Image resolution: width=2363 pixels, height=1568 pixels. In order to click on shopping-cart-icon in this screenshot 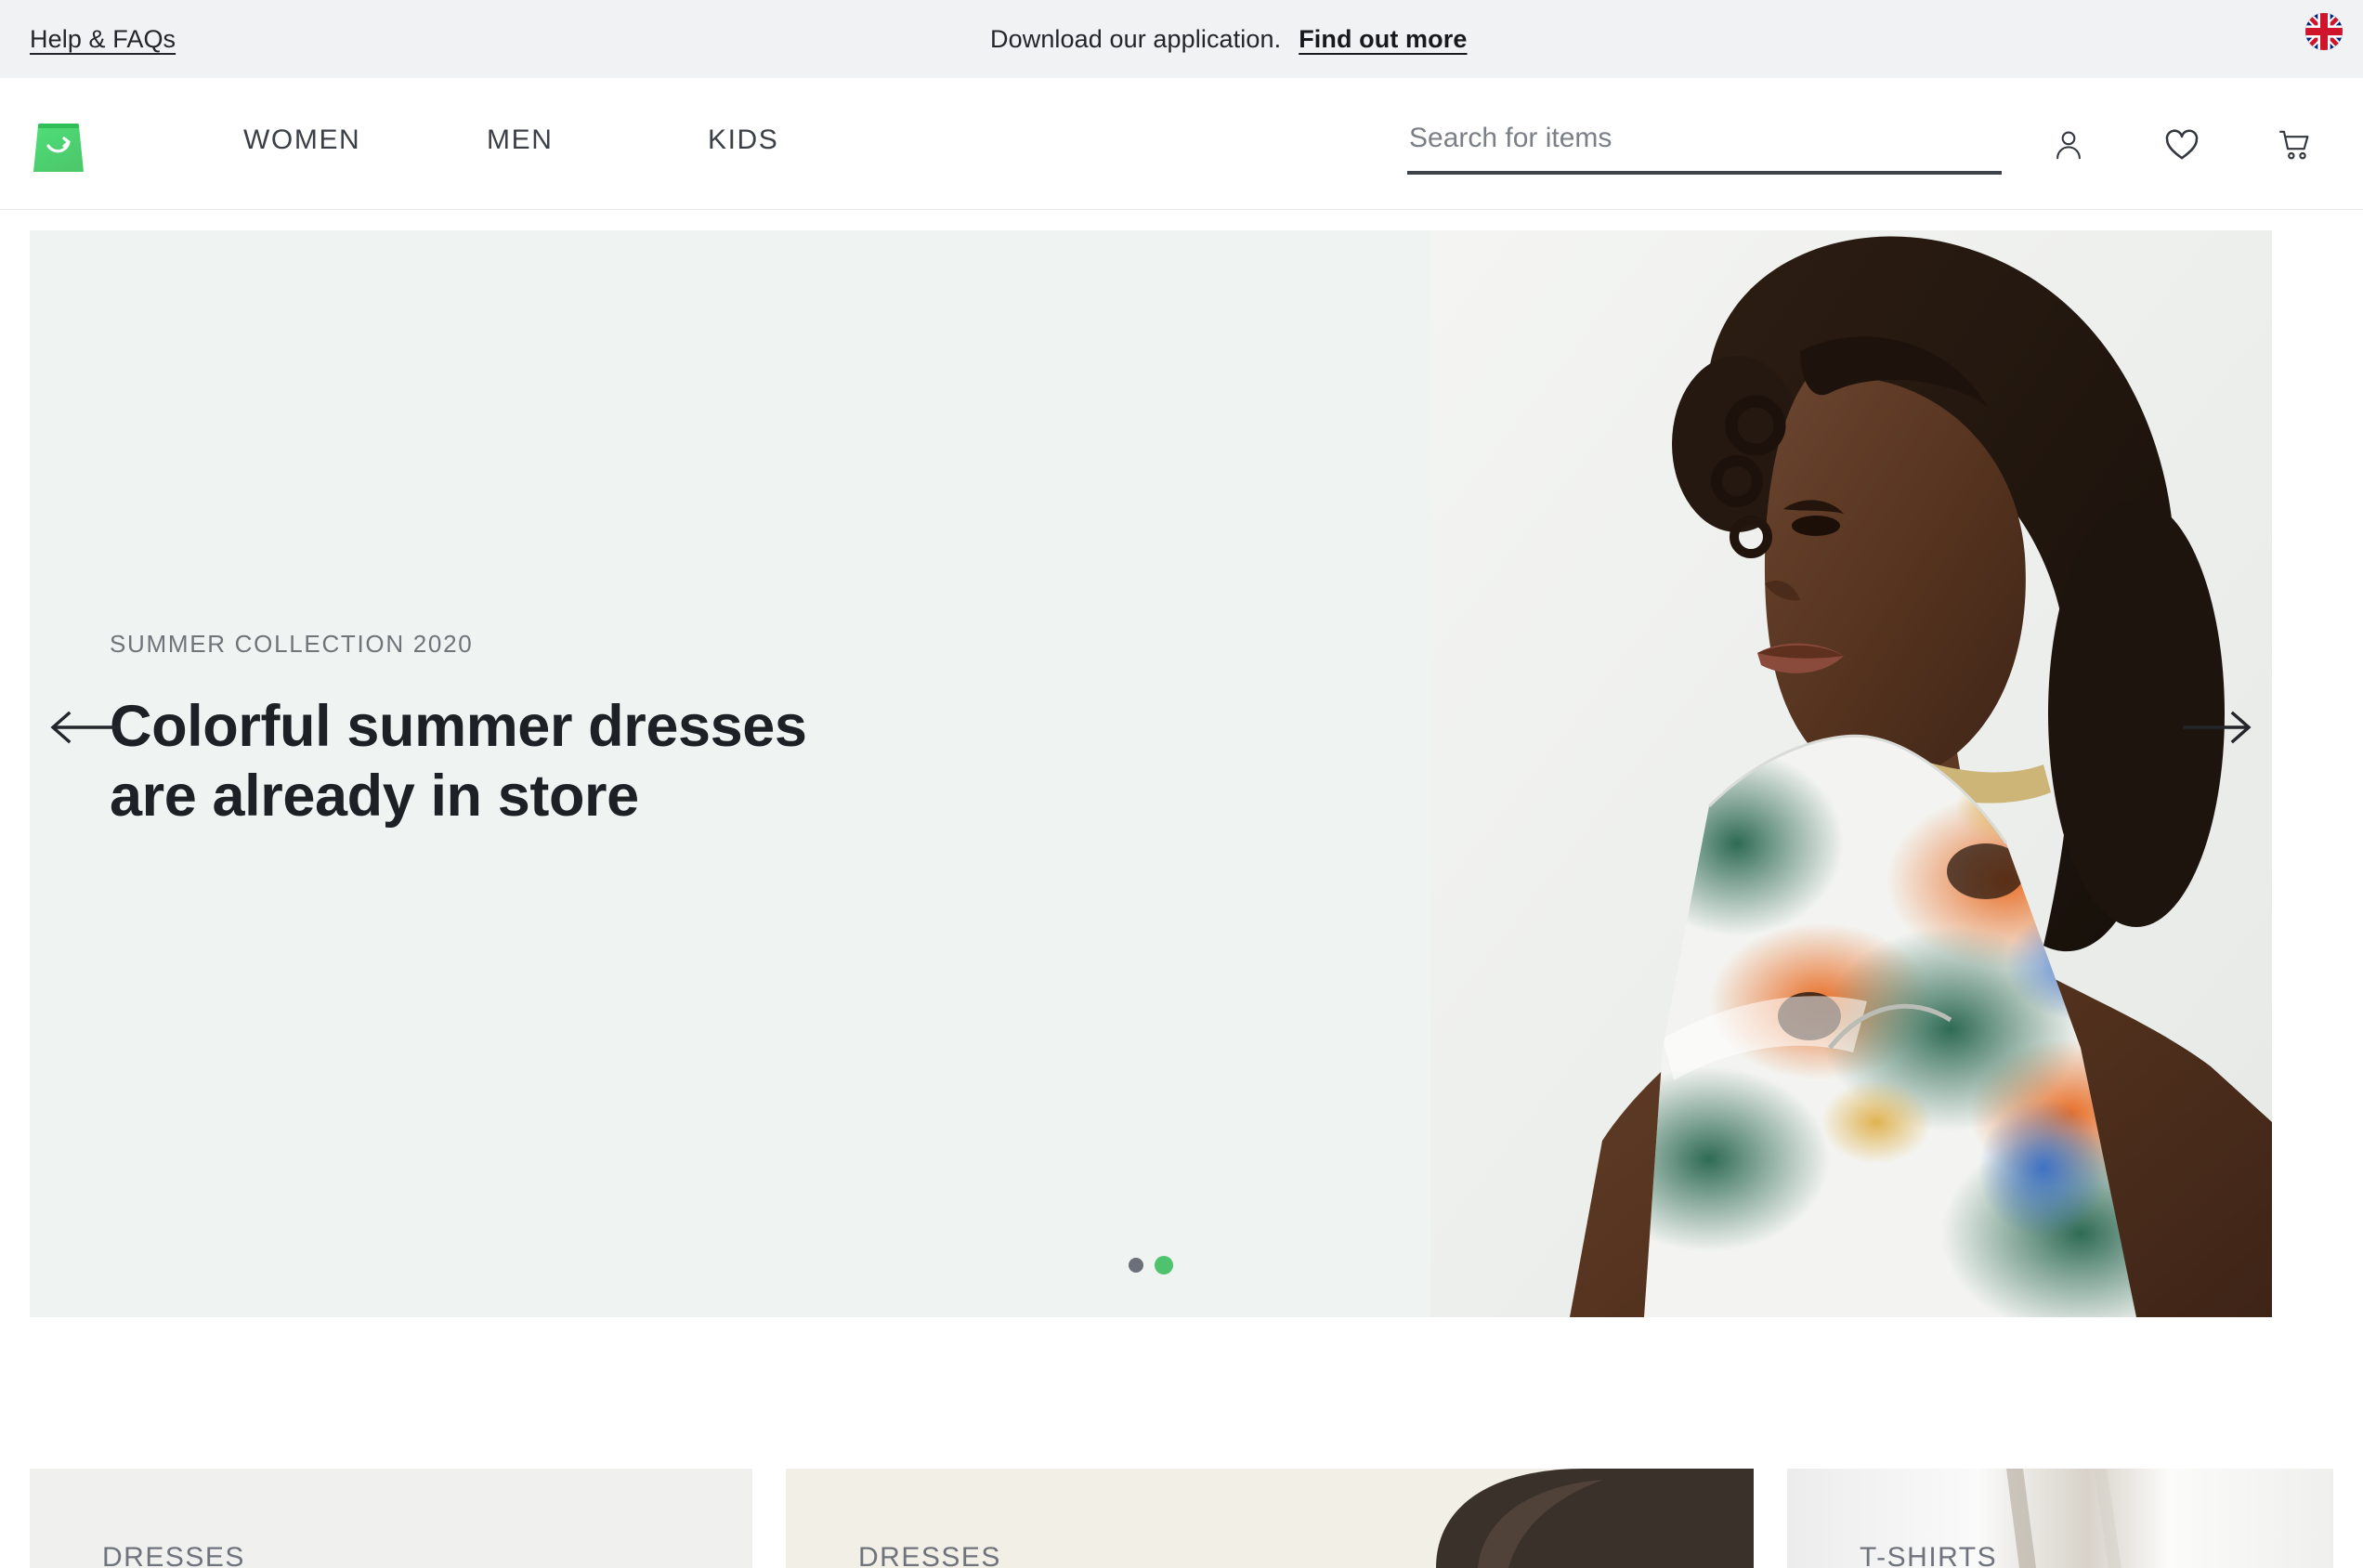, I will do `click(2296, 144)`.